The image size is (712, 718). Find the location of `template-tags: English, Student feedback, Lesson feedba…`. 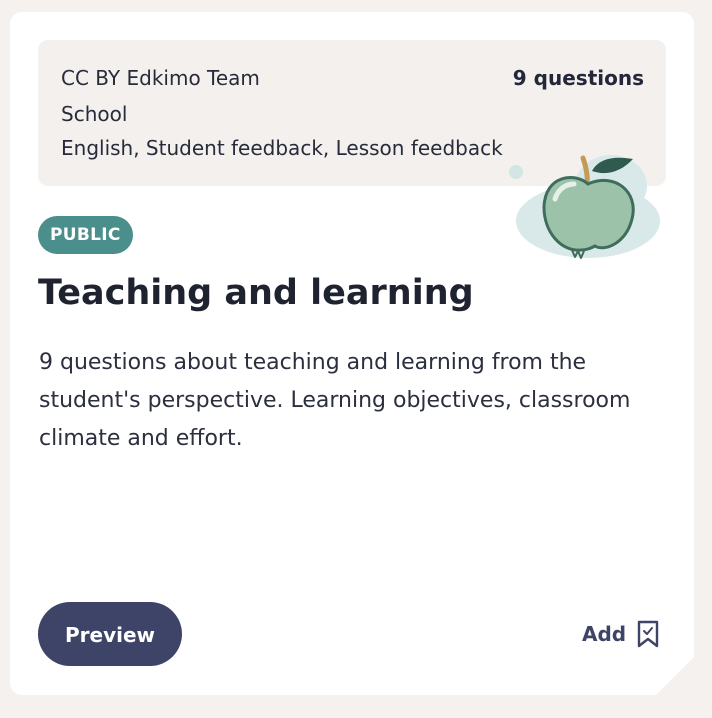

template-tags: English, Student feedback, Lesson feedba… is located at coordinates (282, 148).